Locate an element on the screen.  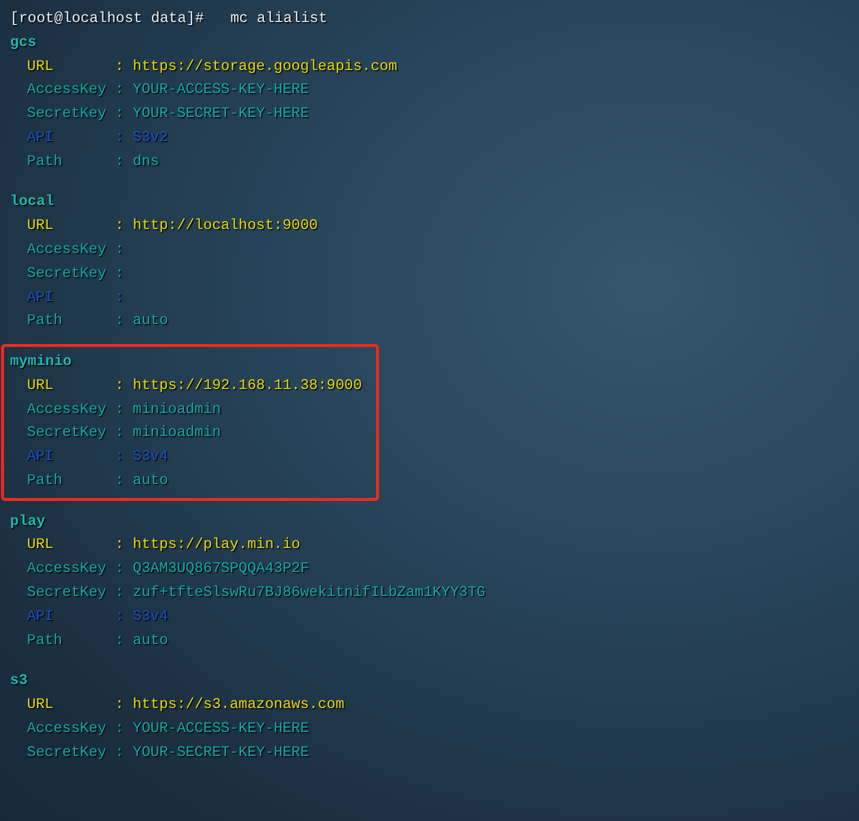
shell-prompt: [root@localhost data]# is located at coordinates (107, 19).